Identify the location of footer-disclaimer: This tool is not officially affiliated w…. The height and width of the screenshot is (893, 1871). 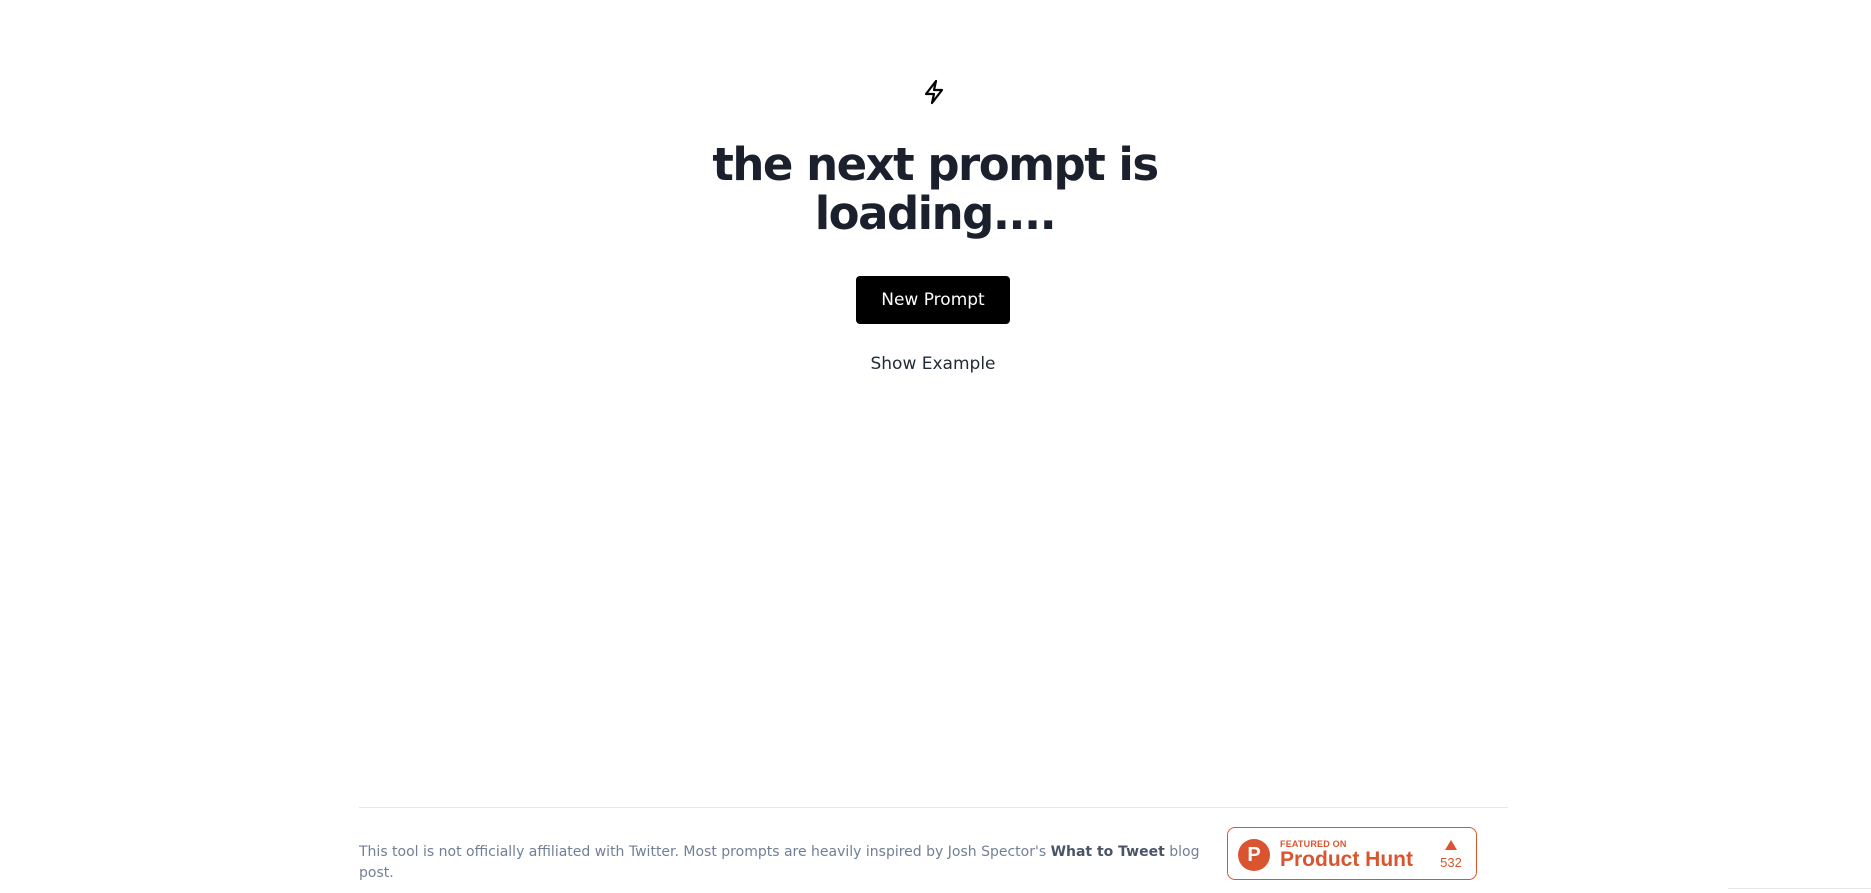
(781, 863).